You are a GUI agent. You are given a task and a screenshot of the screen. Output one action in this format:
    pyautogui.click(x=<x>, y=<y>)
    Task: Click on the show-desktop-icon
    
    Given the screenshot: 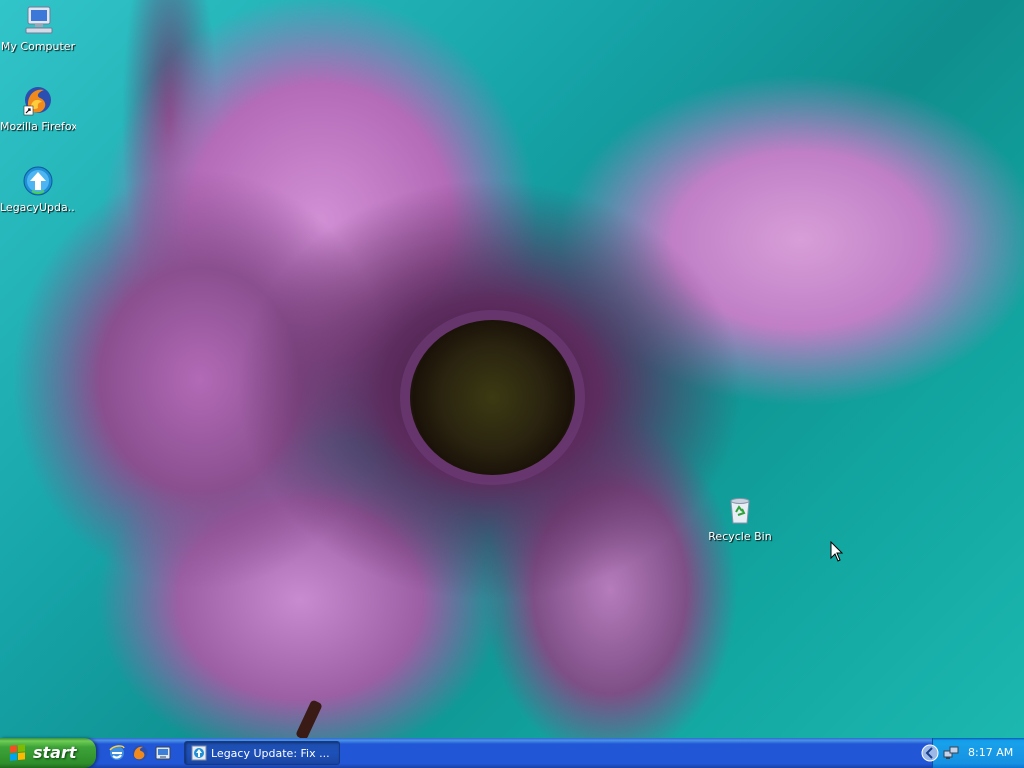 What is the action you would take?
    pyautogui.click(x=163, y=753)
    